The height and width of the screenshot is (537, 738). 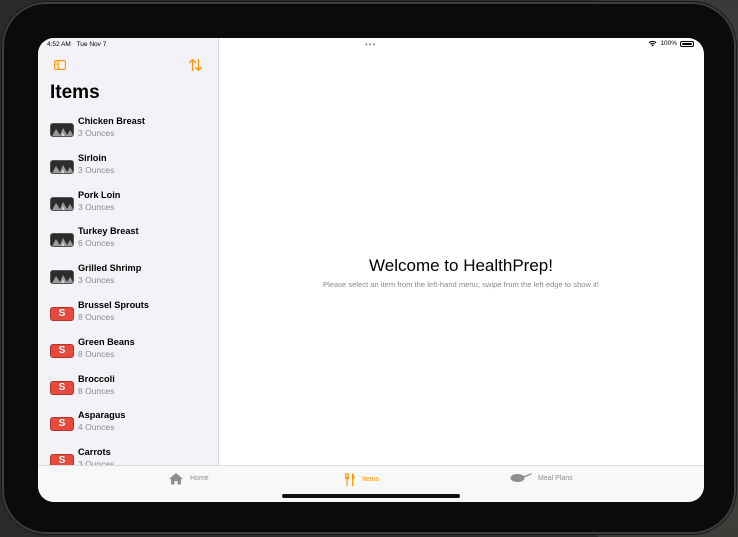 I want to click on battery-icon, so click(x=687, y=43).